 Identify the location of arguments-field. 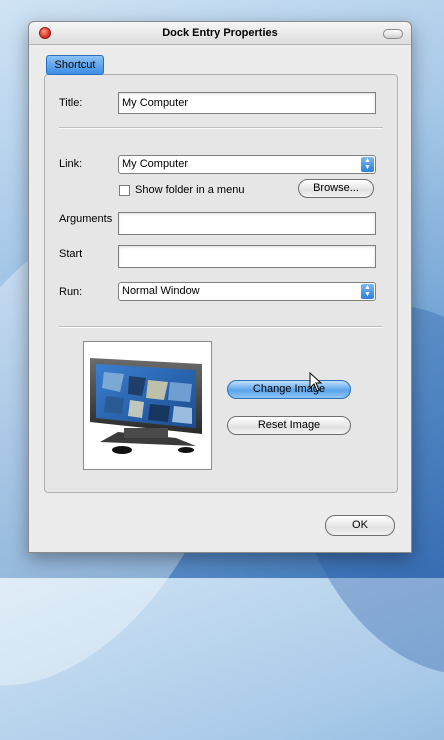
(247, 223).